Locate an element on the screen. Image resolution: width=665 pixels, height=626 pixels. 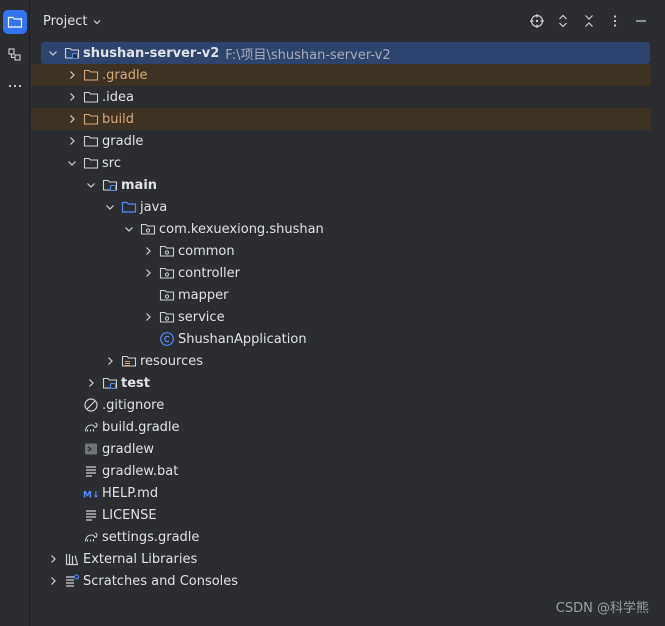
collapse-all-button is located at coordinates (589, 21).